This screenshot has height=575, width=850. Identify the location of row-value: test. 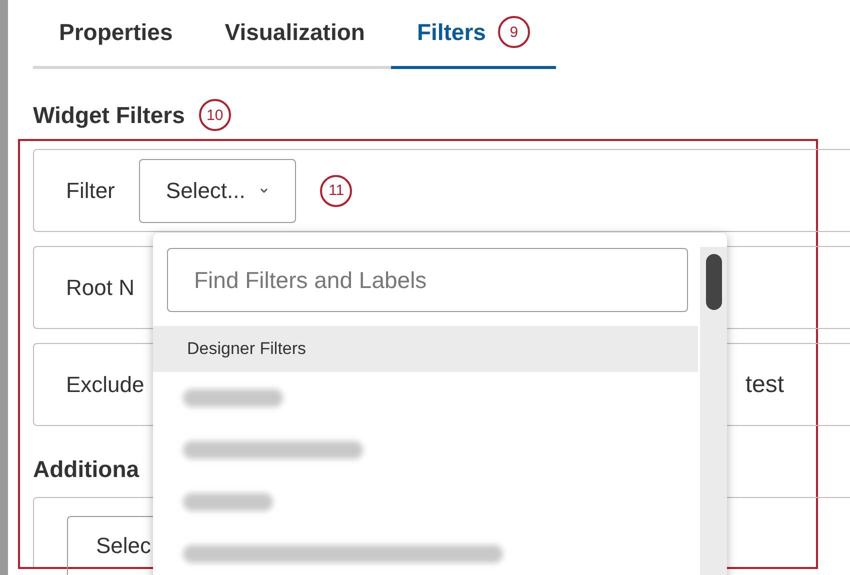
(764, 384).